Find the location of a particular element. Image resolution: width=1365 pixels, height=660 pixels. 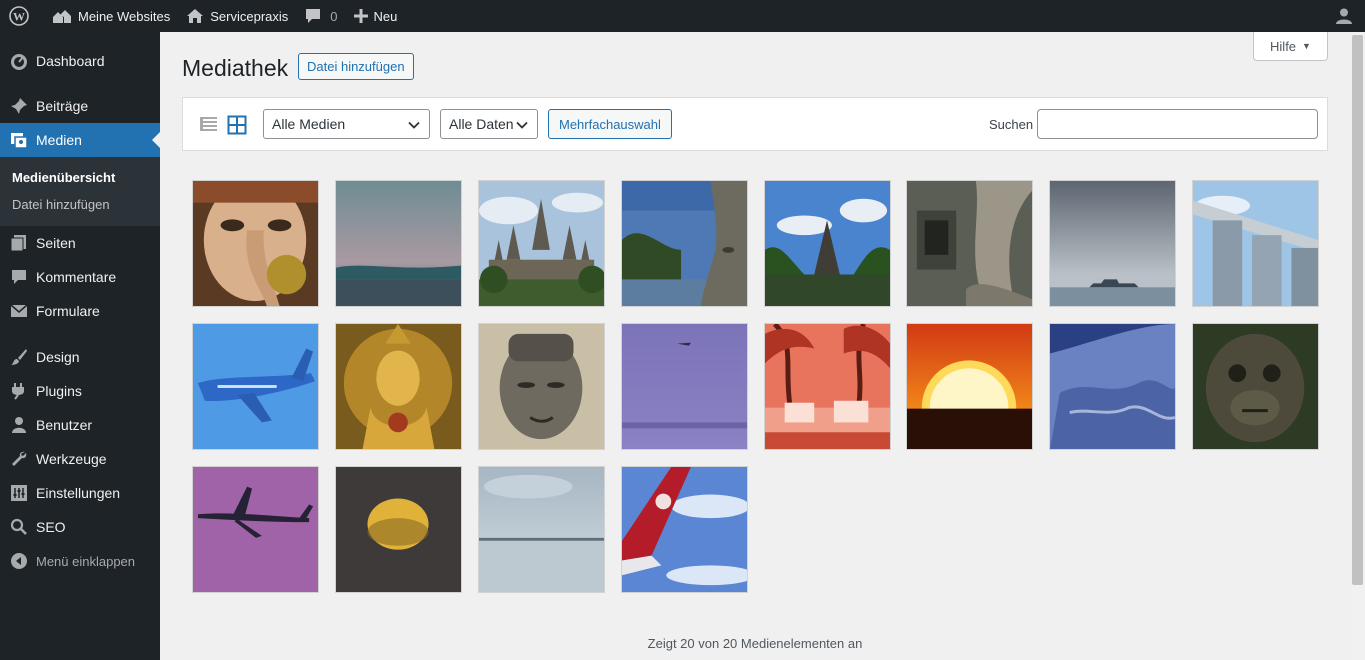

stone-face-river-thumbnail is located at coordinates (684, 243).